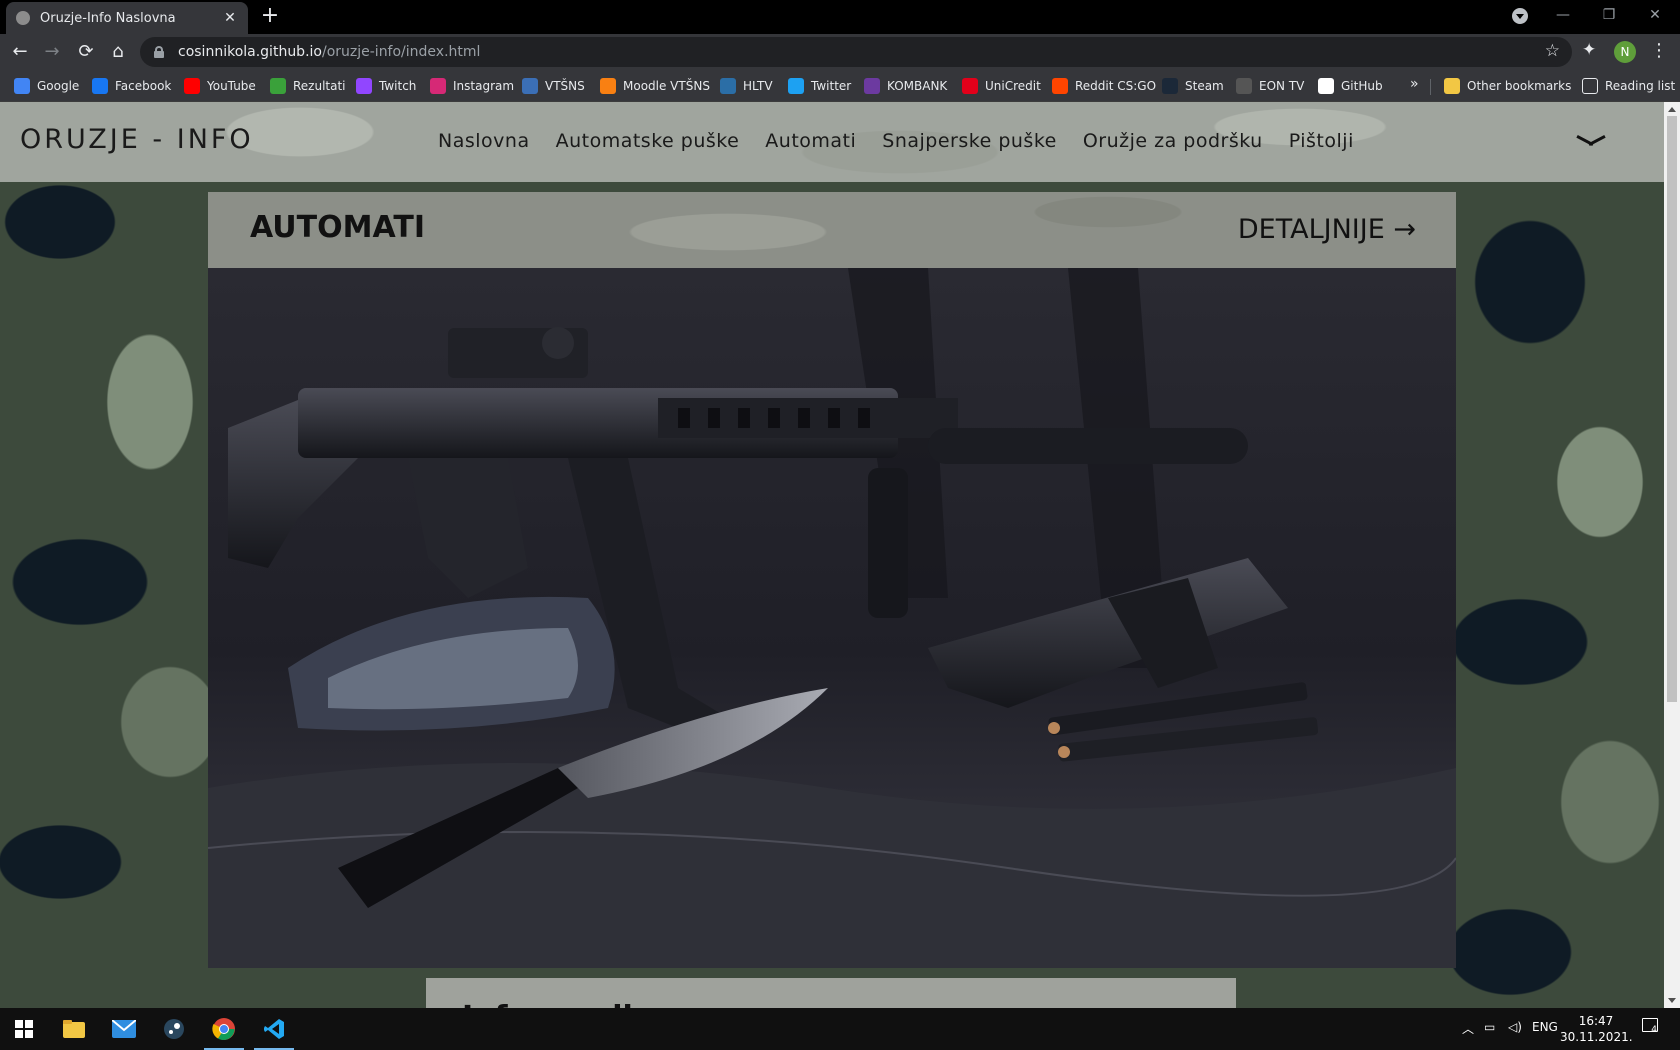  I want to click on vscode-taskbar-icon, so click(274, 1029).